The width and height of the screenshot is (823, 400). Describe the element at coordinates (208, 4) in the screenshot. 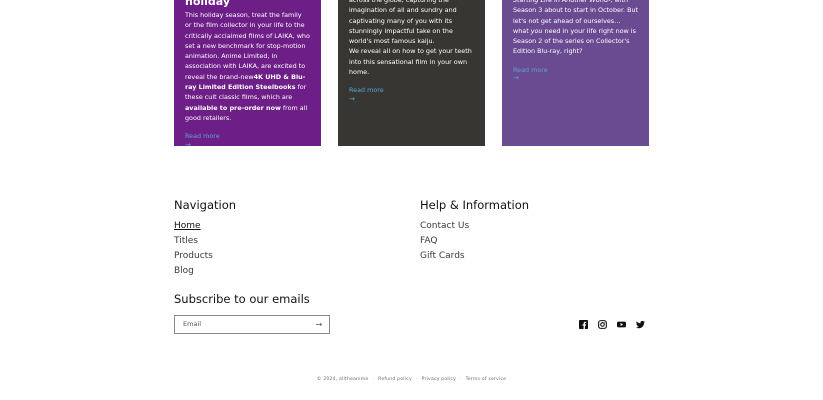

I see `card-title: holiday` at that location.